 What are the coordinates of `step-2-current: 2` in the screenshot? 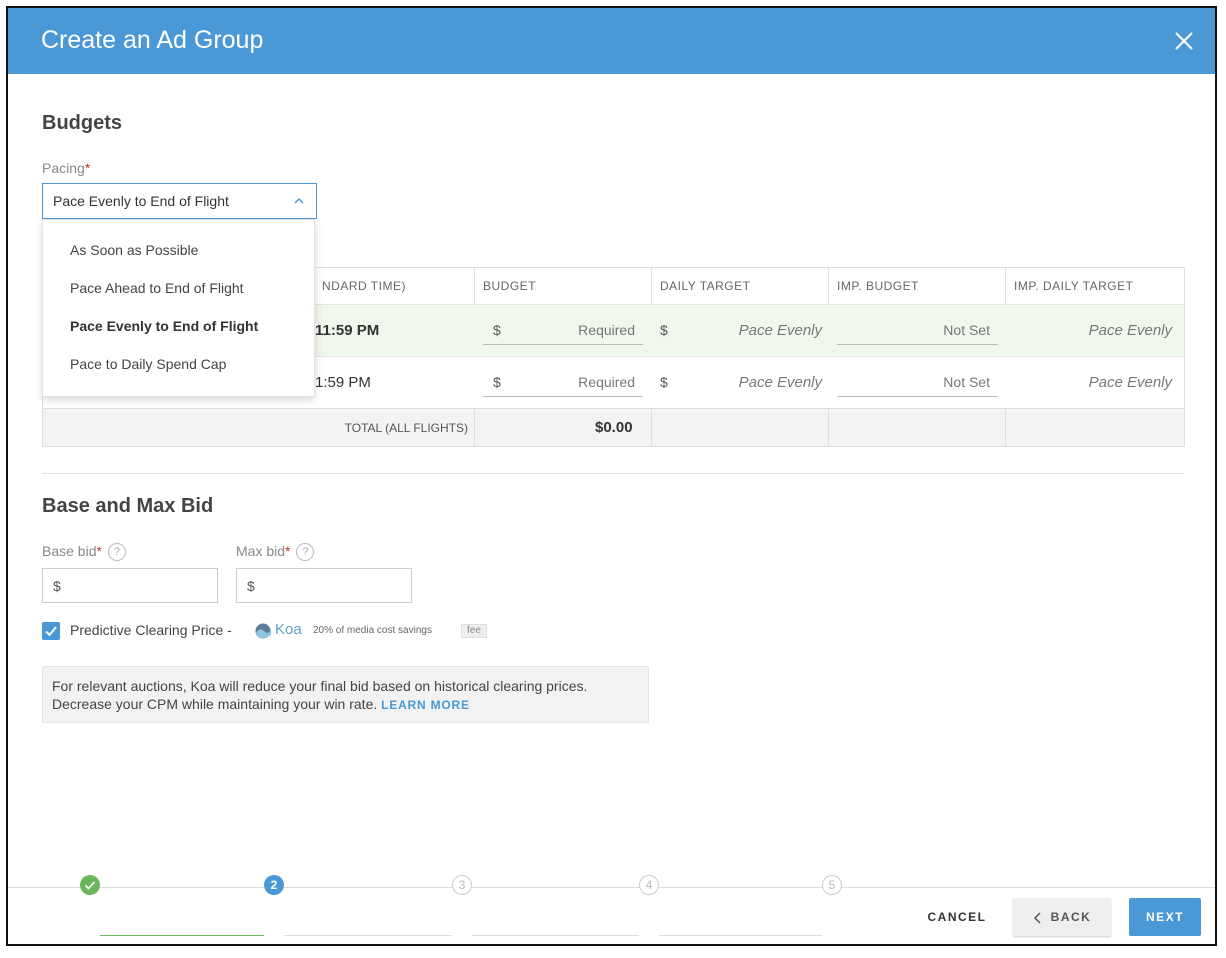 It's located at (274, 885).